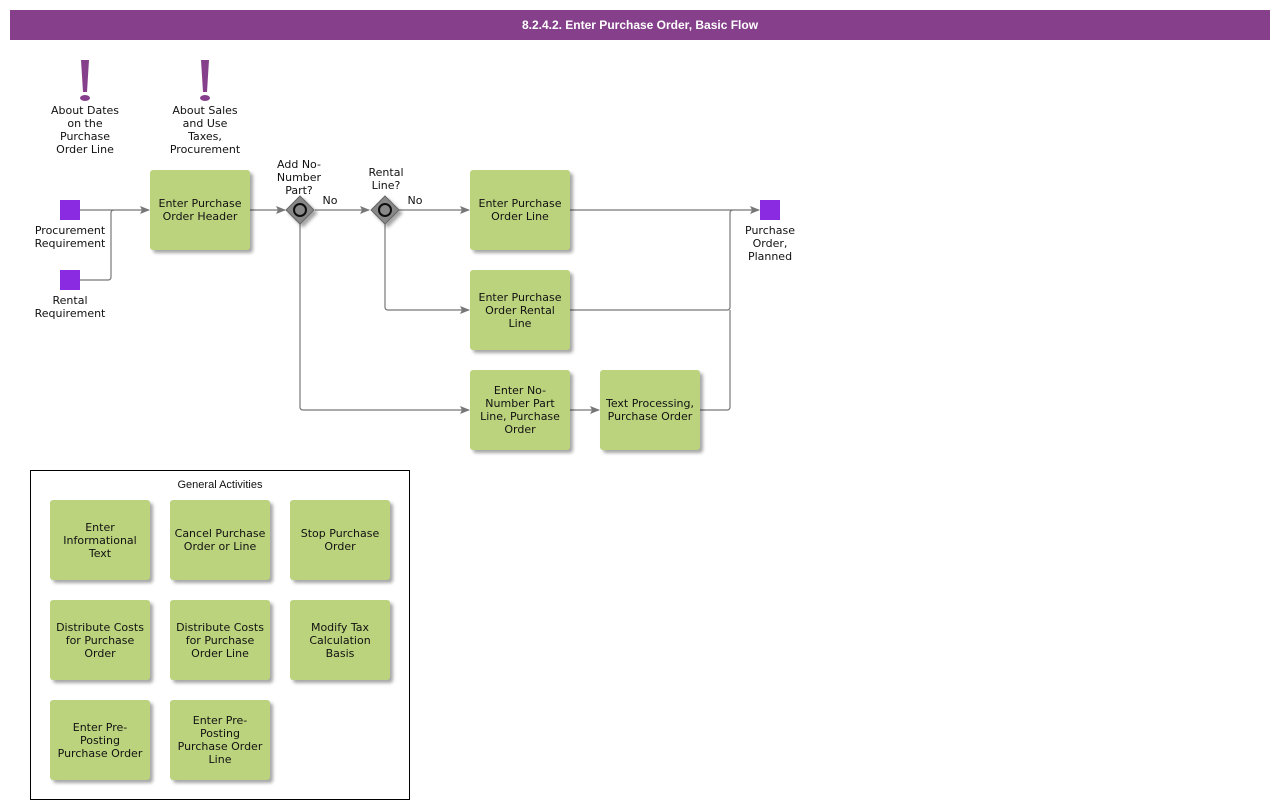 The height and width of the screenshot is (810, 1280). What do you see at coordinates (300, 210) in the screenshot?
I see `gateway-no-number` at bounding box center [300, 210].